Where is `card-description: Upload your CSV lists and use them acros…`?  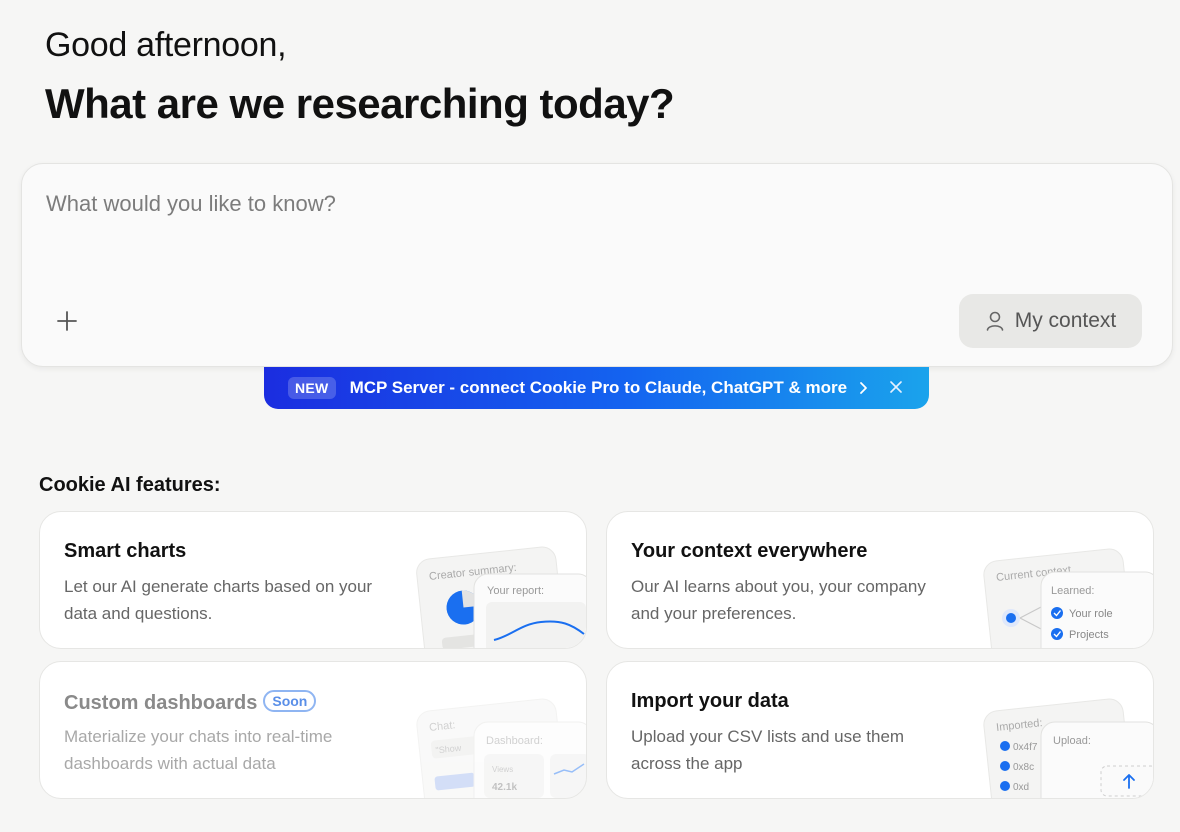 card-description: Upload your CSV lists and use them acros… is located at coordinates (768, 750).